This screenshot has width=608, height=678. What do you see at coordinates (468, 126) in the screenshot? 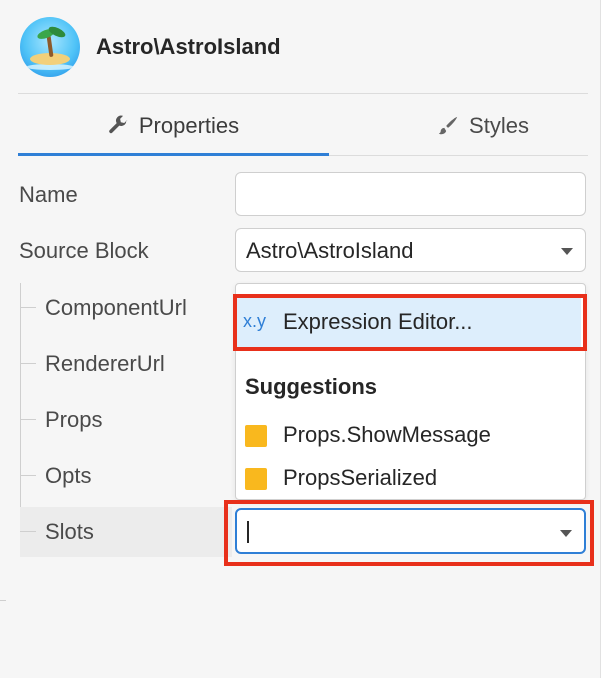
I see `tab-styles: Styles` at bounding box center [468, 126].